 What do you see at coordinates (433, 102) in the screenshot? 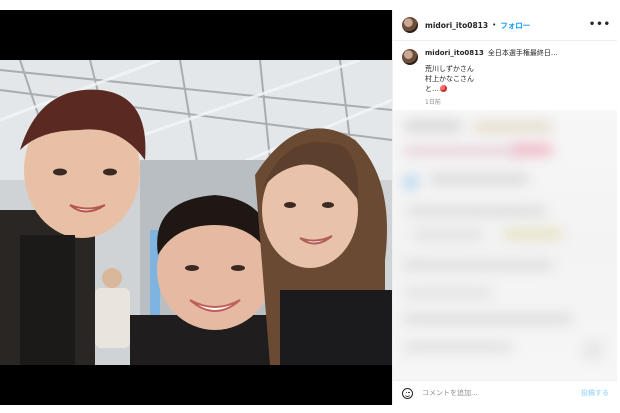
I see `post-timestamp: 1日前` at bounding box center [433, 102].